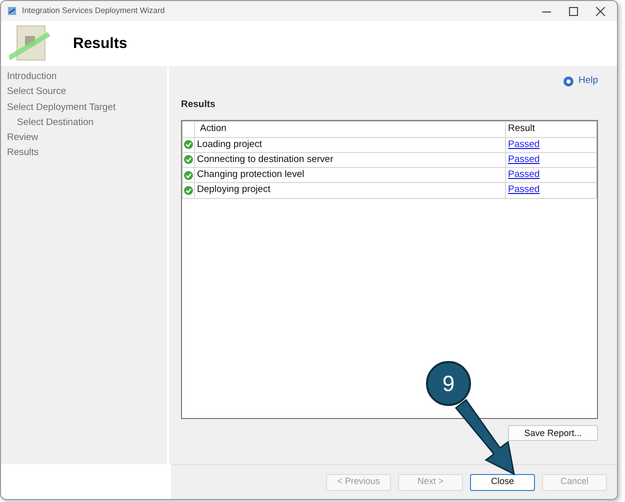  I want to click on table-cell: Changing protection level, so click(350, 175).